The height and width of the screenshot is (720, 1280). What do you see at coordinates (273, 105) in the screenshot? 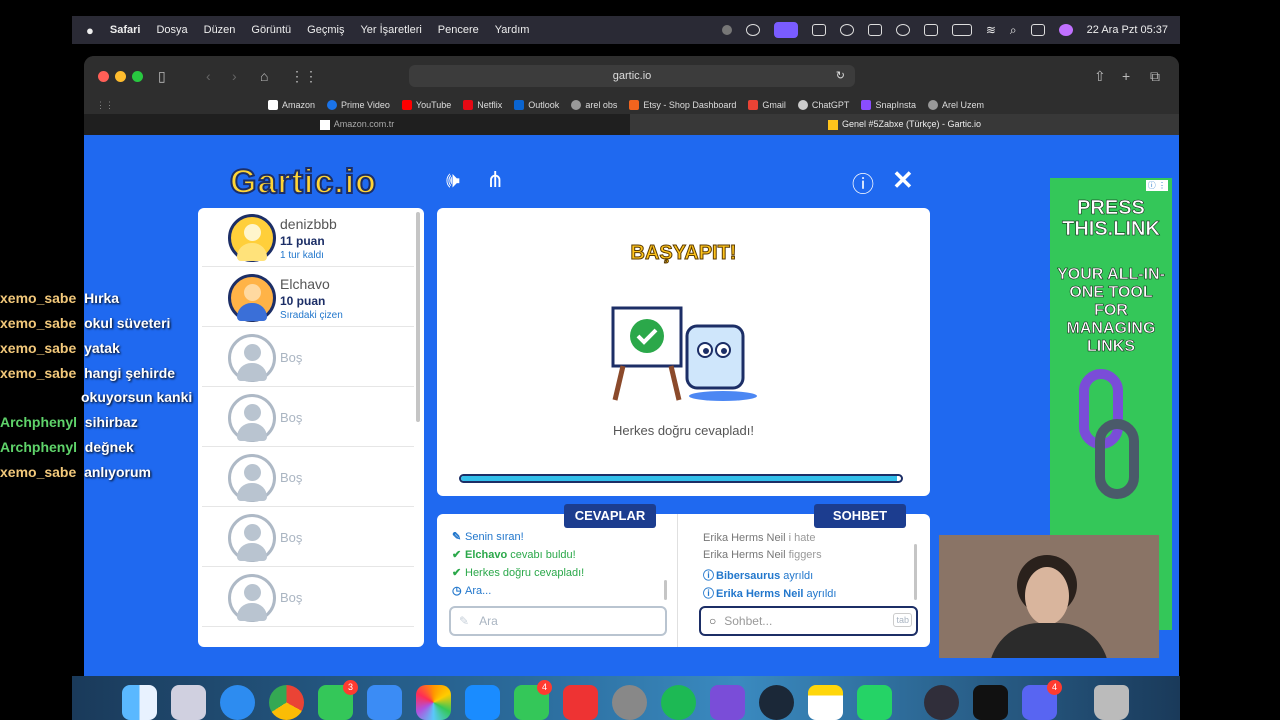
I see `amazon-icon` at bounding box center [273, 105].